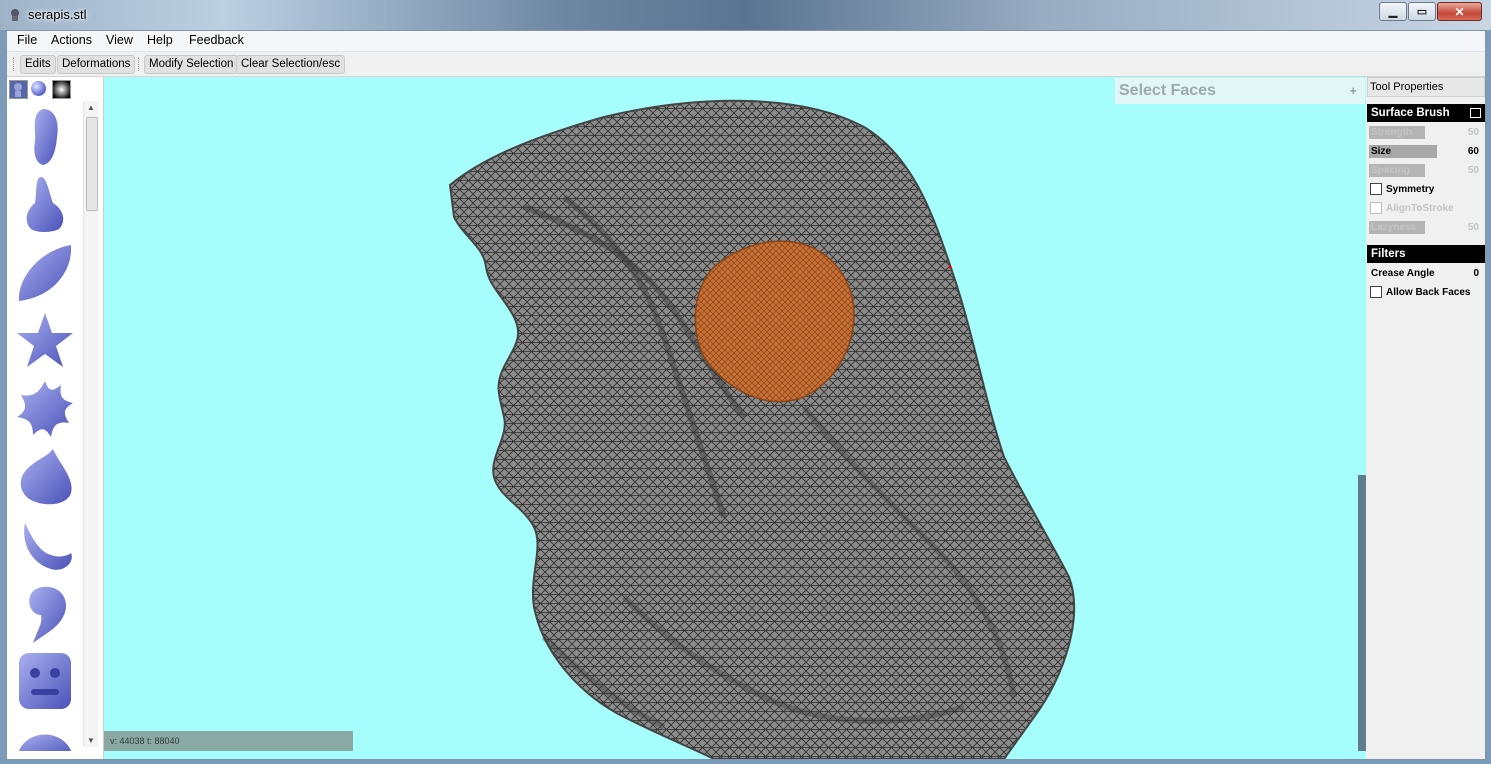 This screenshot has width=1491, height=764. What do you see at coordinates (1410, 189) in the screenshot?
I see `symmetry-label: Symmetry` at bounding box center [1410, 189].